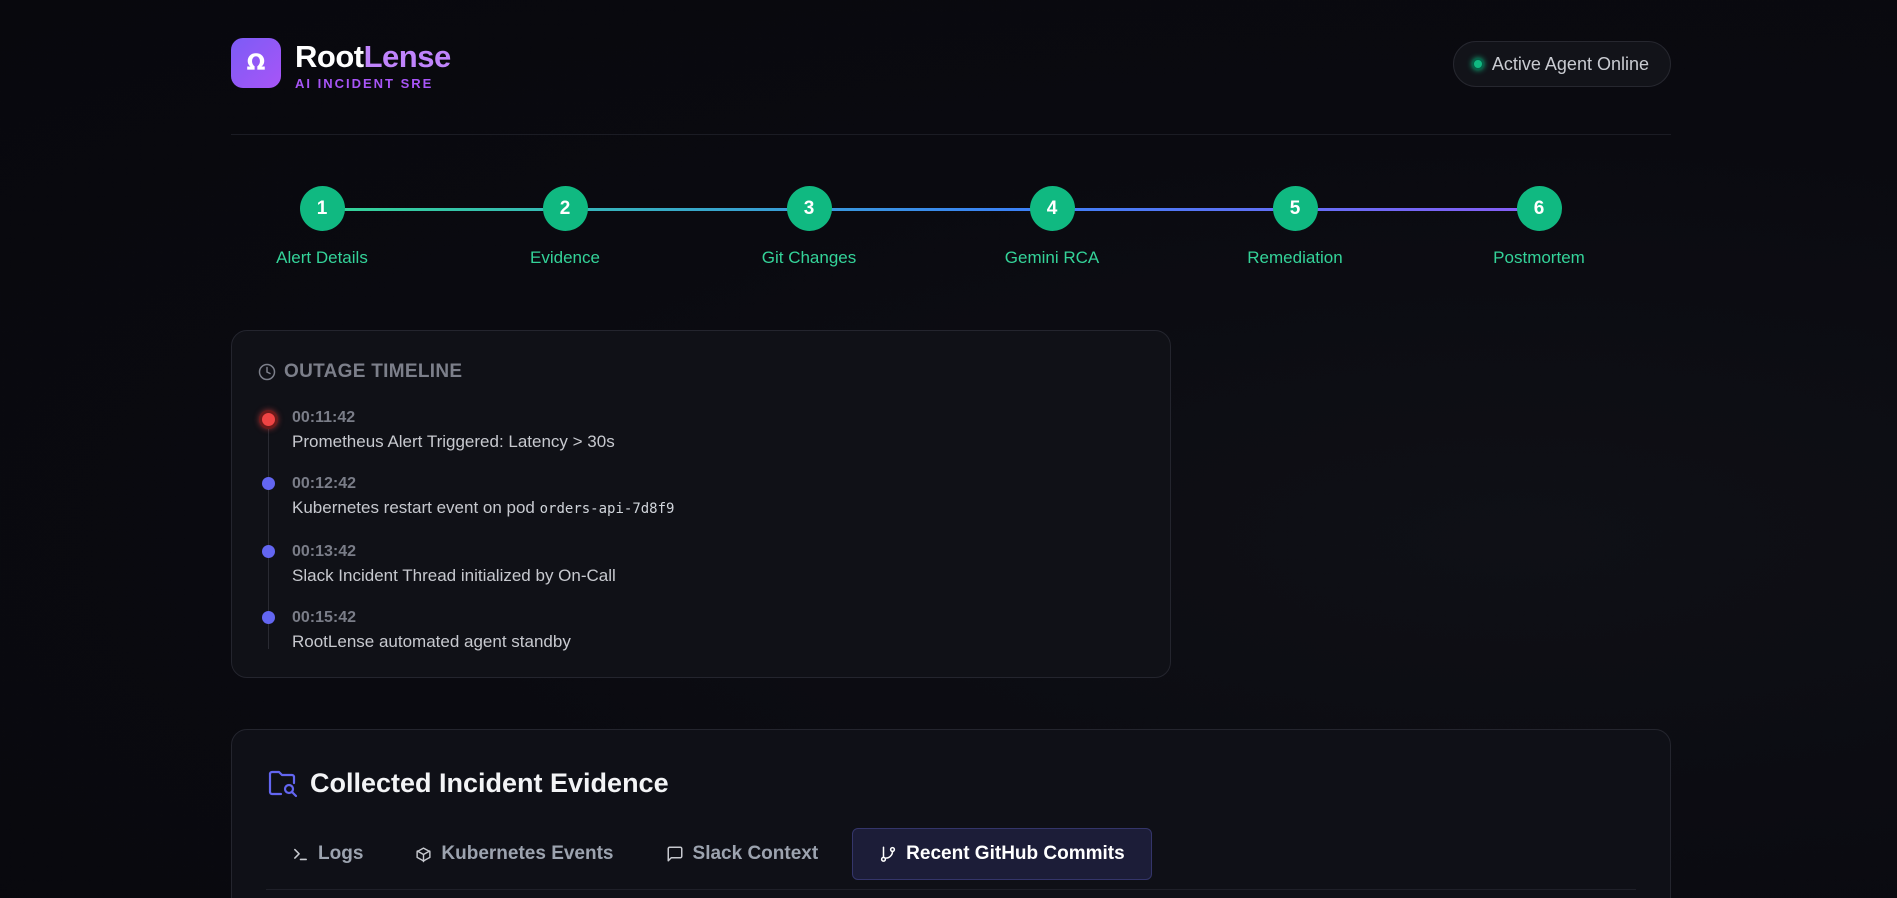 The image size is (1897, 898). Describe the element at coordinates (951, 134) in the screenshot. I see `header-divider` at that location.